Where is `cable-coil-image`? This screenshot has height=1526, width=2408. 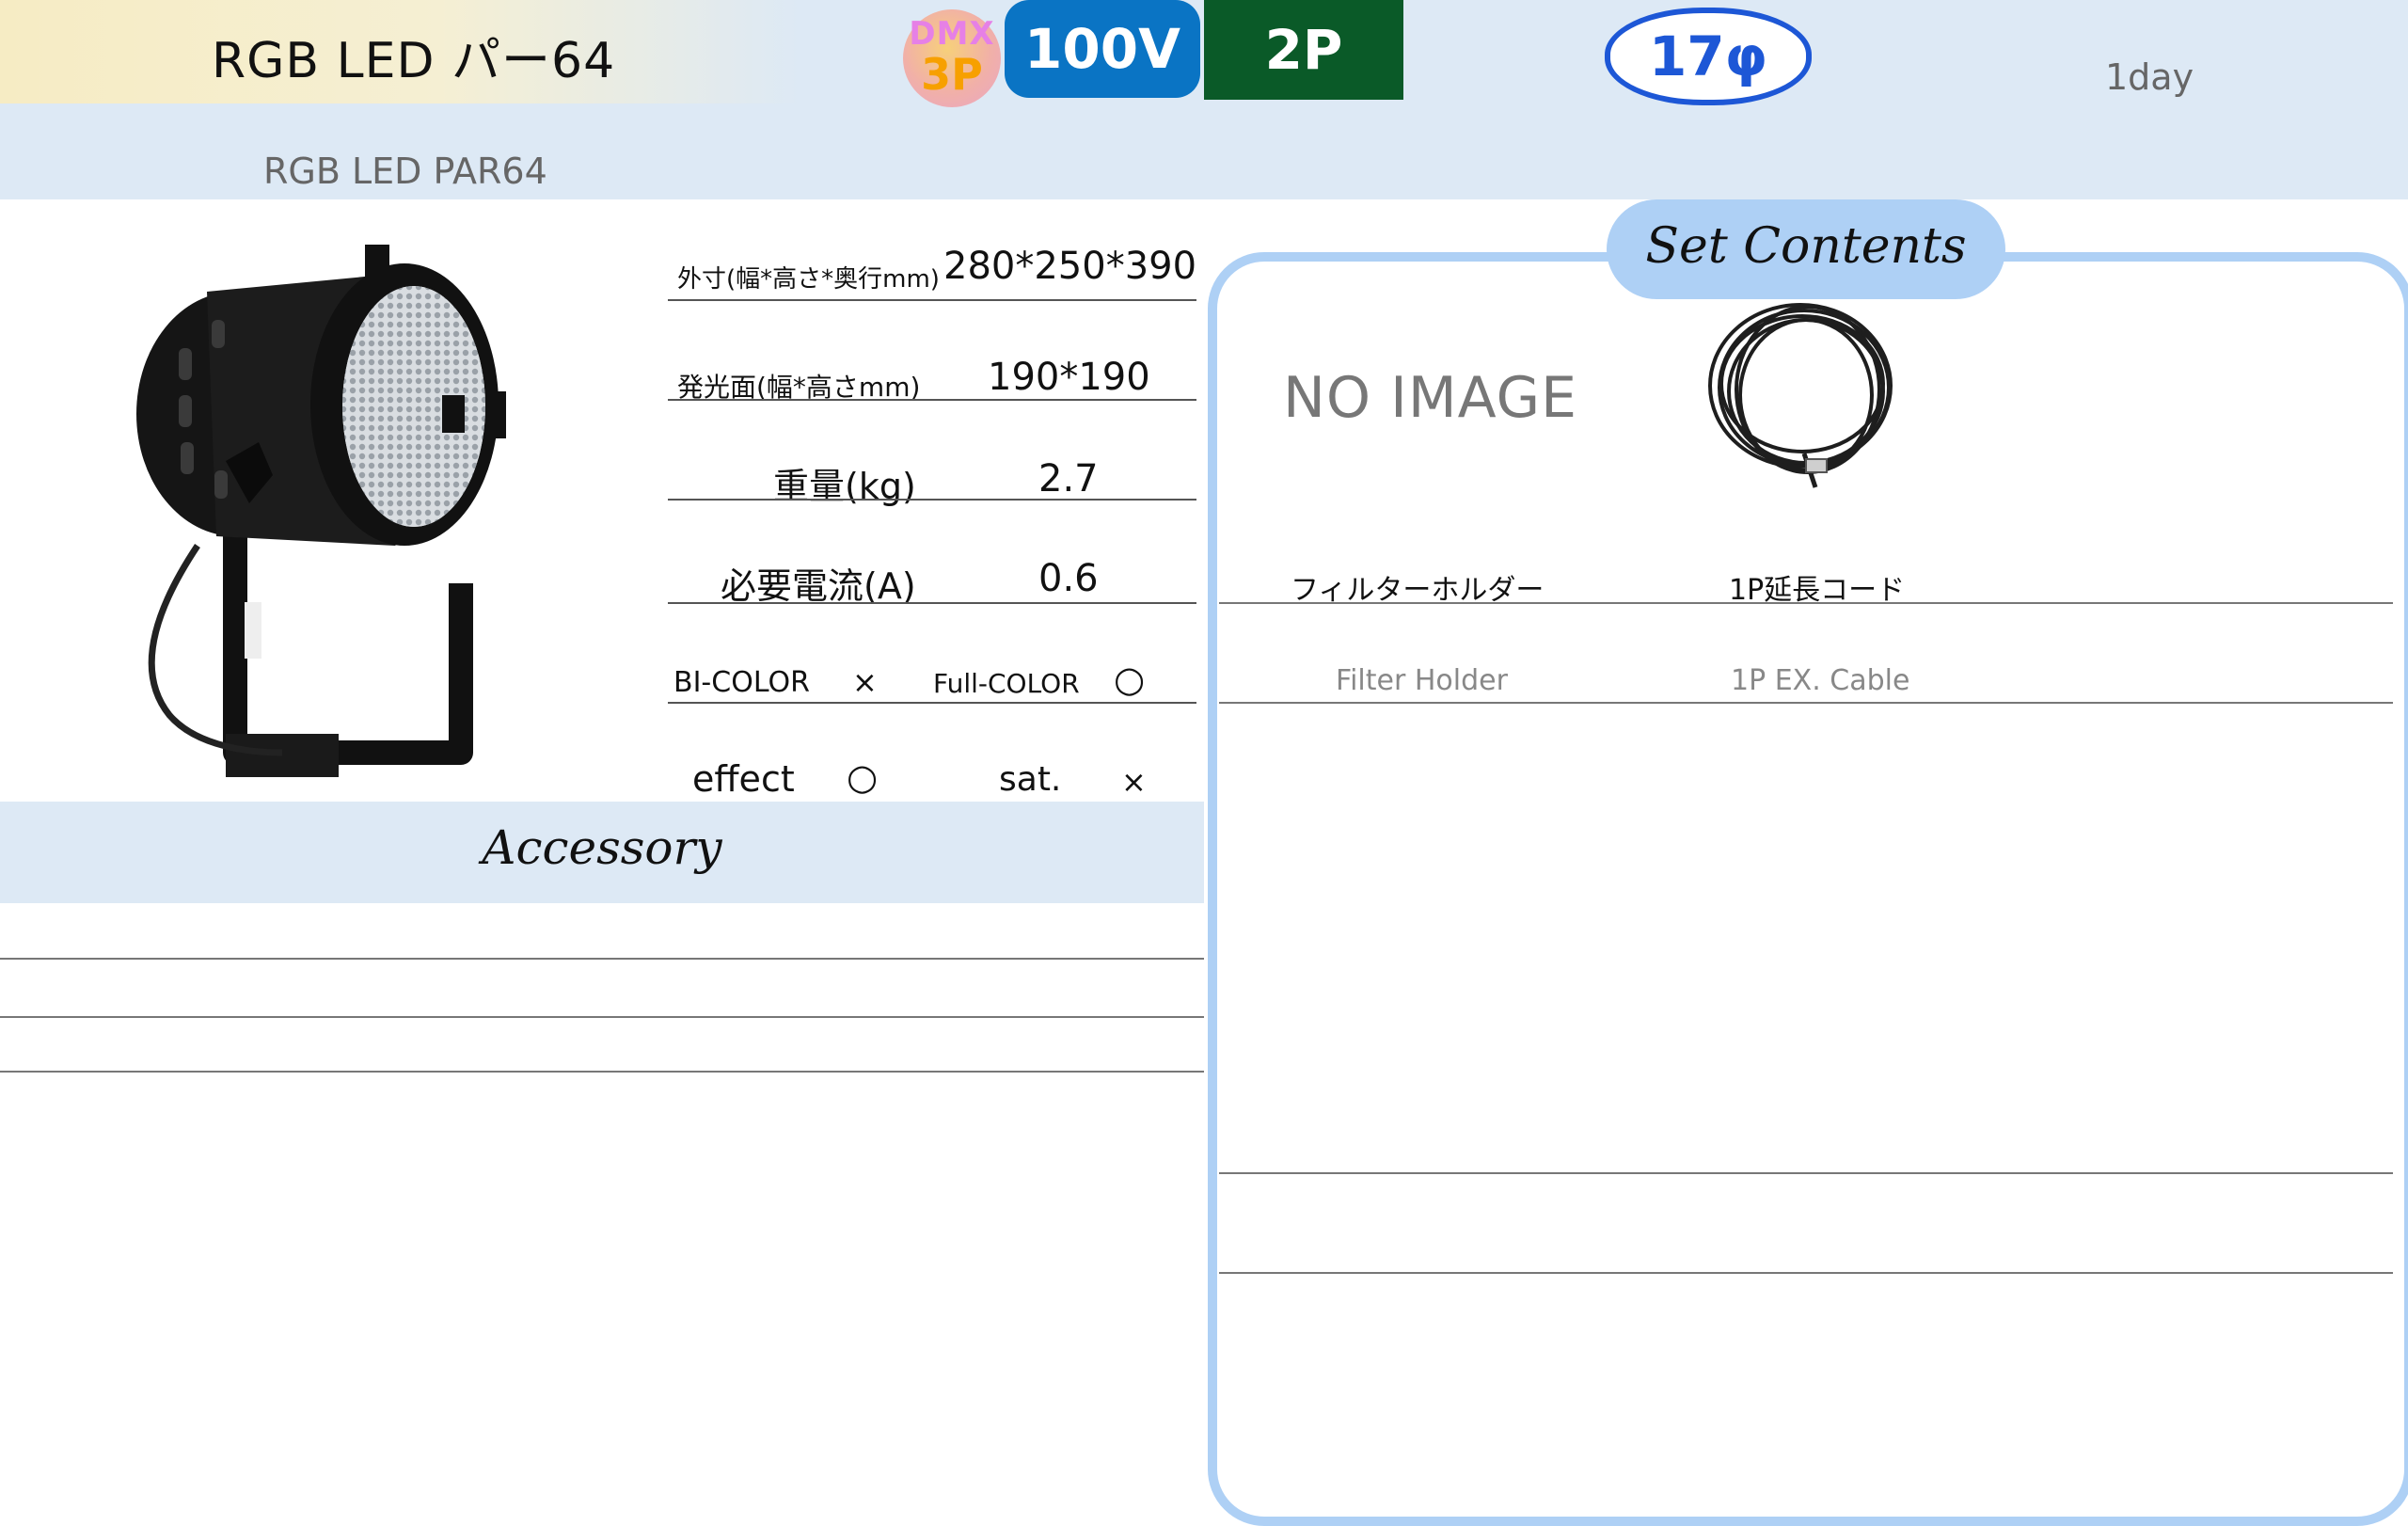
cable-coil-image is located at coordinates (1801, 395).